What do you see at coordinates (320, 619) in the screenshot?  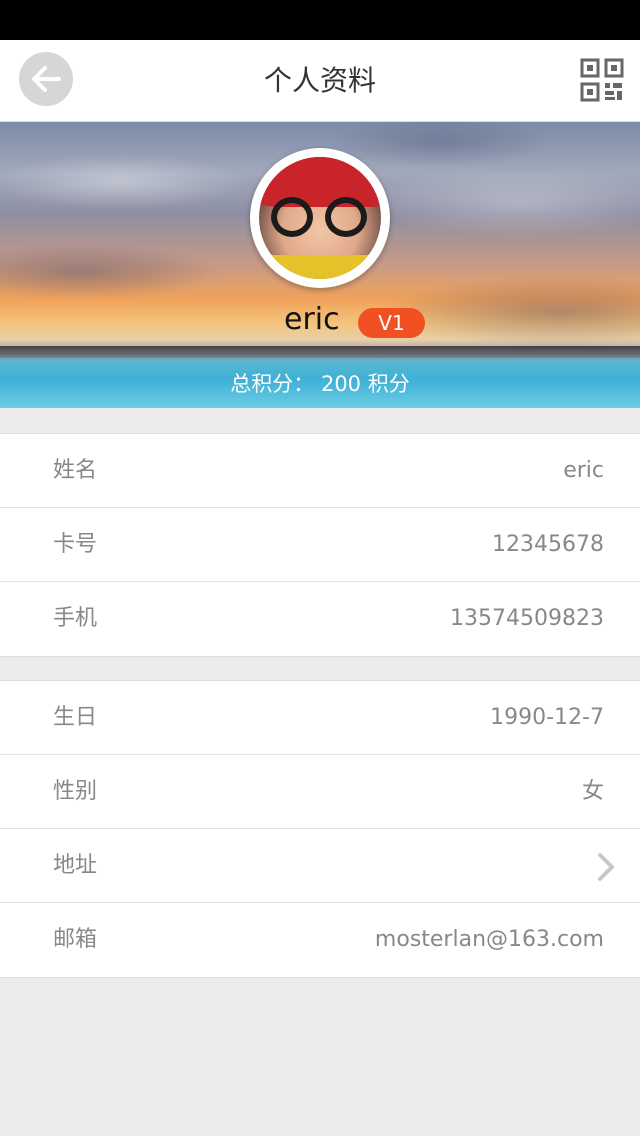 I see `info-row-phone: 手机 13574509823` at bounding box center [320, 619].